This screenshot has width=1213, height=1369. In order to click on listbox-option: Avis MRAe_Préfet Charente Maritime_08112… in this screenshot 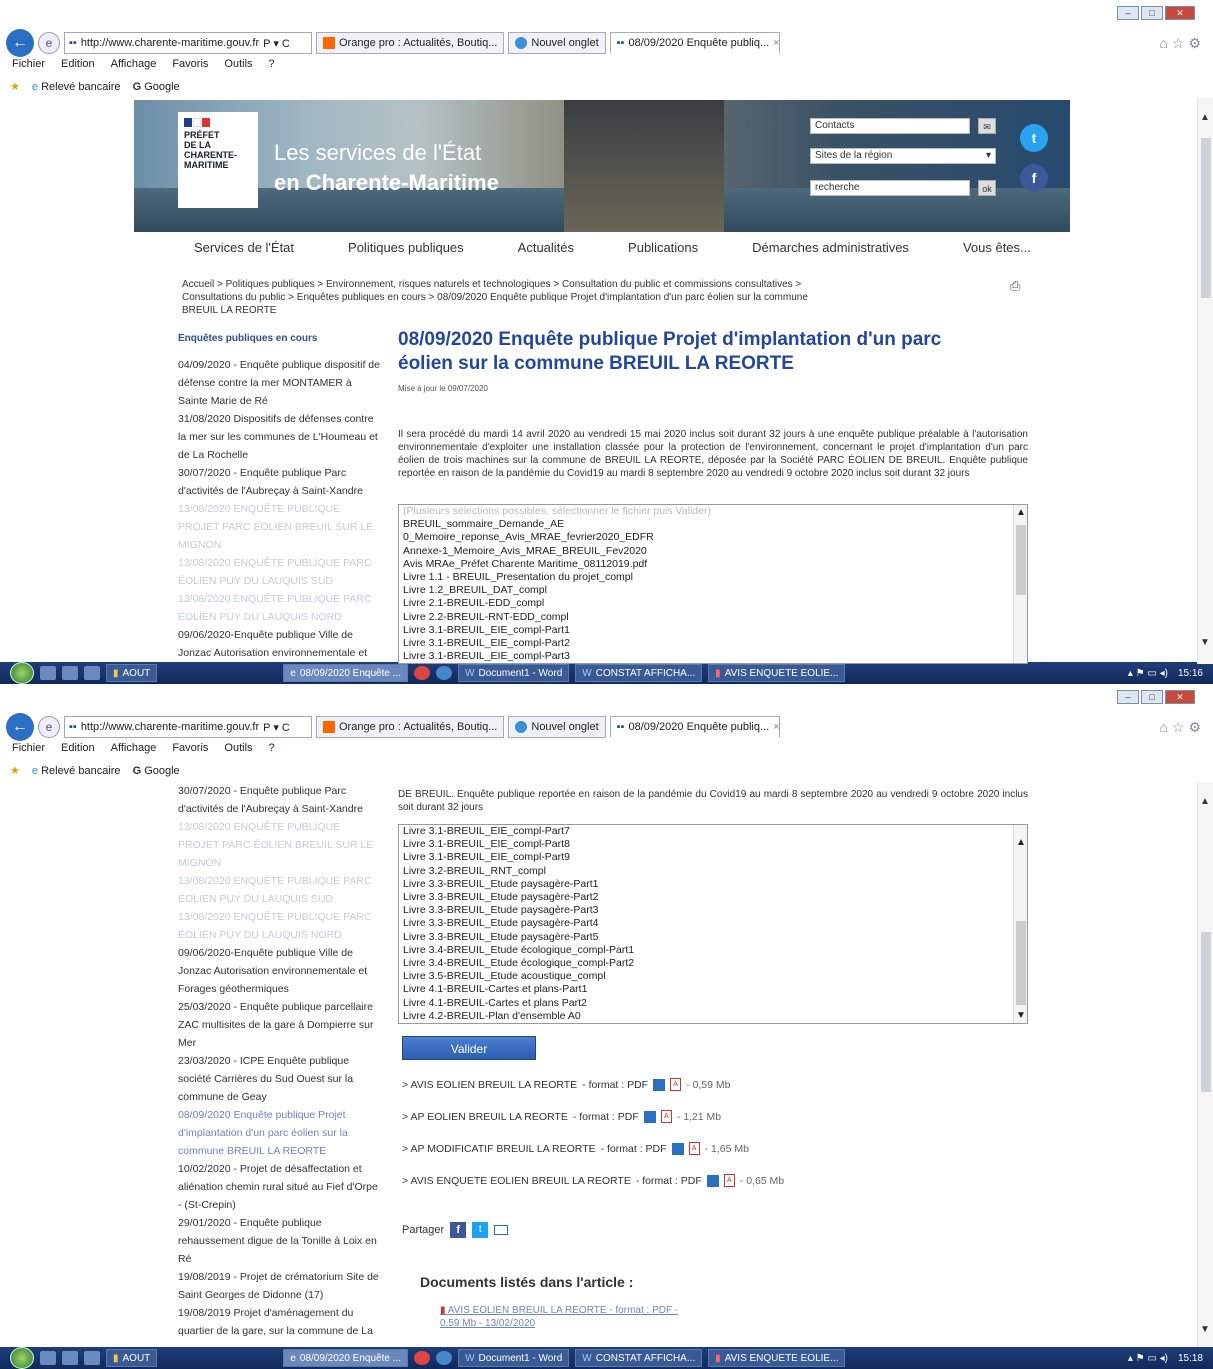, I will do `click(713, 564)`.